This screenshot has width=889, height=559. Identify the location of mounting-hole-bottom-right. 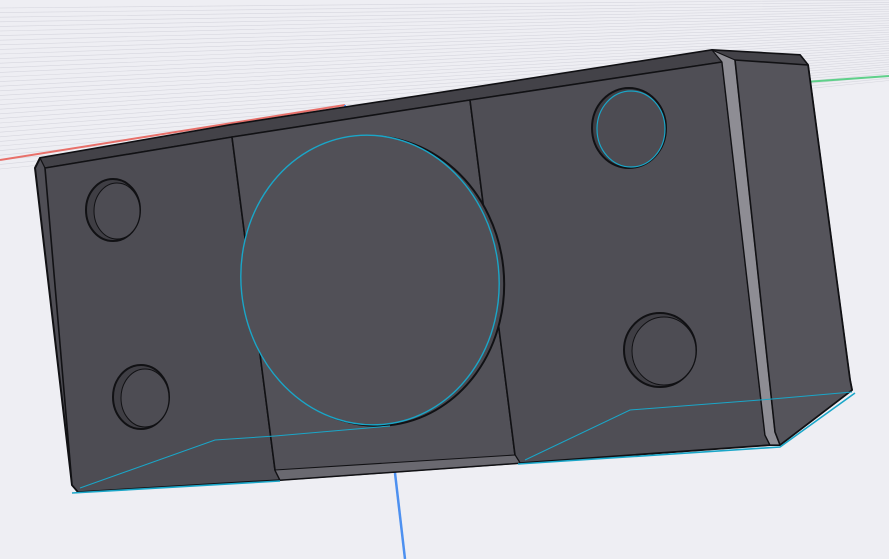
(660, 350).